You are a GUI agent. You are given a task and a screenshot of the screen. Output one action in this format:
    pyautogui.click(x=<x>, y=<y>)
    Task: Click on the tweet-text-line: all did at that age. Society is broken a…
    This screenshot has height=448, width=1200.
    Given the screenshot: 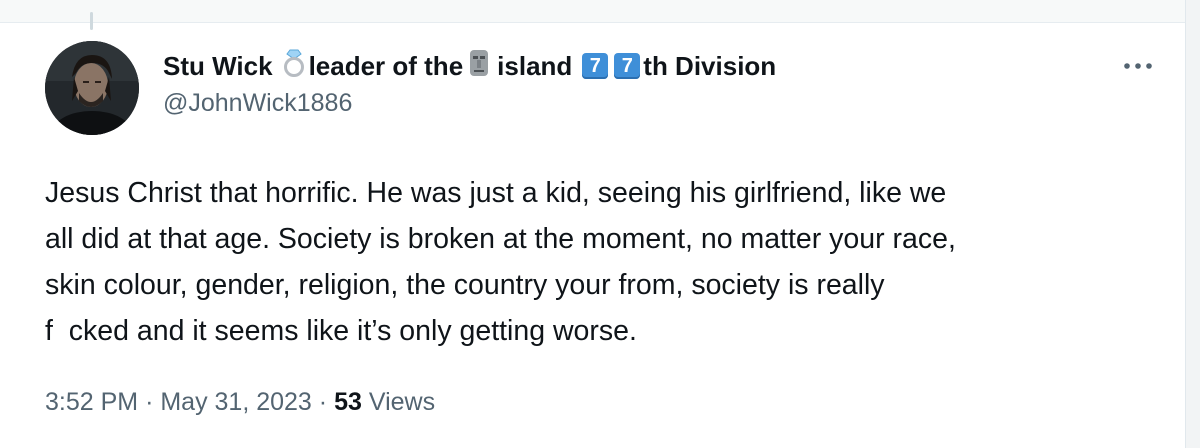 What is the action you would take?
    pyautogui.click(x=500, y=239)
    